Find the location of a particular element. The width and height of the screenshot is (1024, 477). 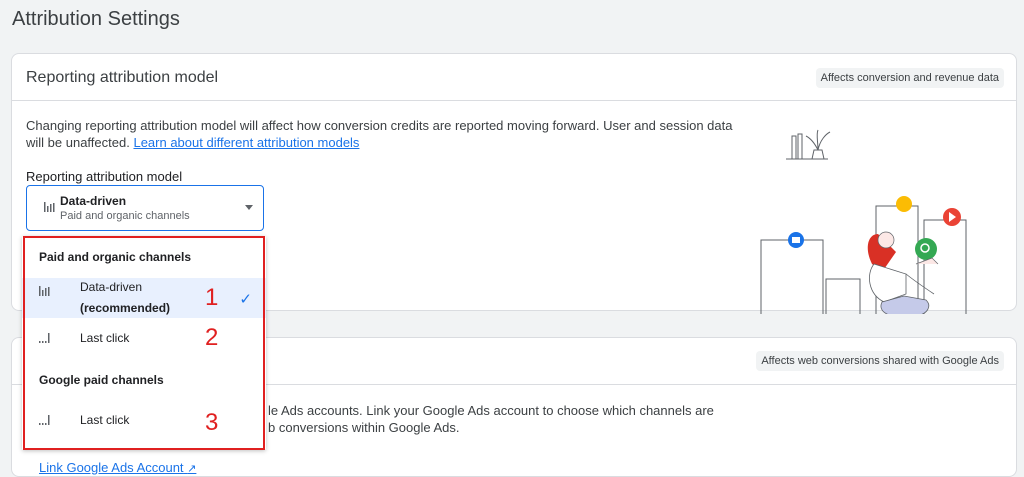

annotation-number-2: 2 is located at coordinates (212, 337).